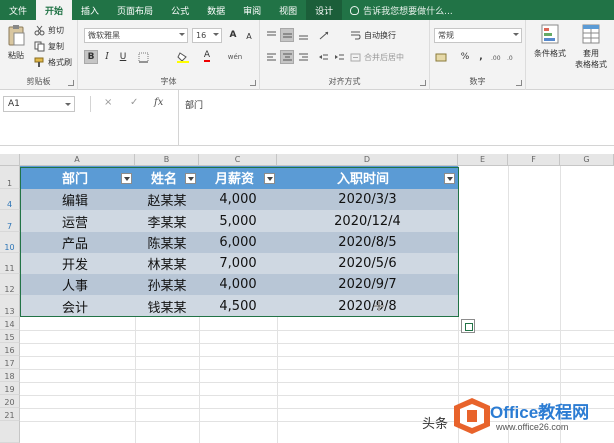  Describe the element at coordinates (377, 57) in the screenshot. I see `merge-center-button: 合并后居中` at that location.